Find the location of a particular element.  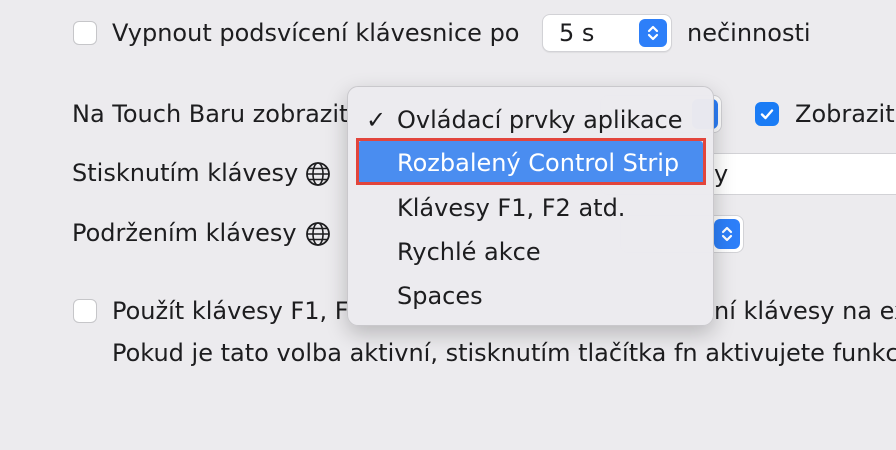

checkmark-icon is located at coordinates (767, 114).